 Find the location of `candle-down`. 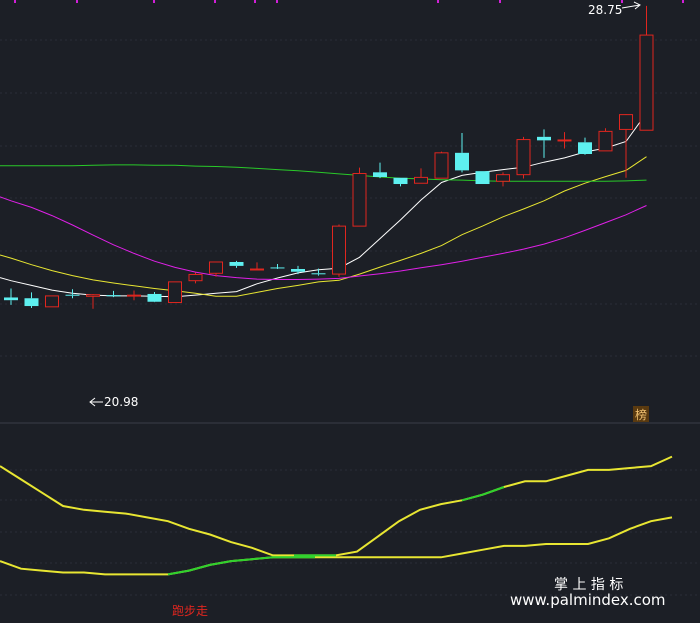

candle-down is located at coordinates (482, 178).